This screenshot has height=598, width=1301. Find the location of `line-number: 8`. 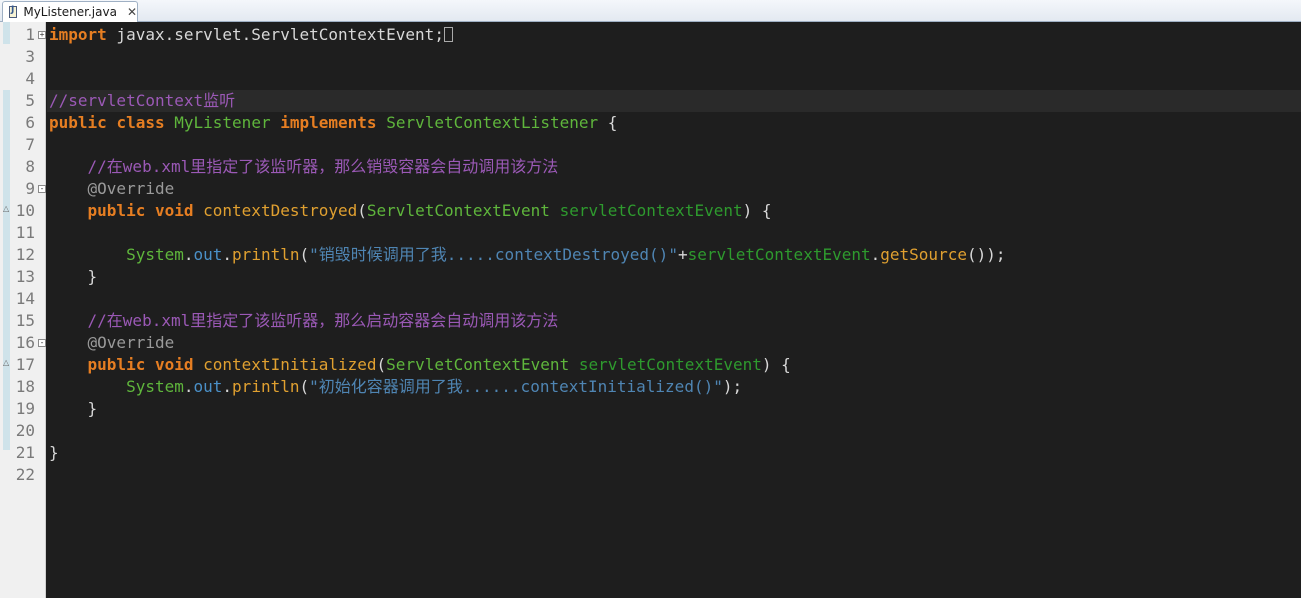

line-number: 8 is located at coordinates (30, 166).